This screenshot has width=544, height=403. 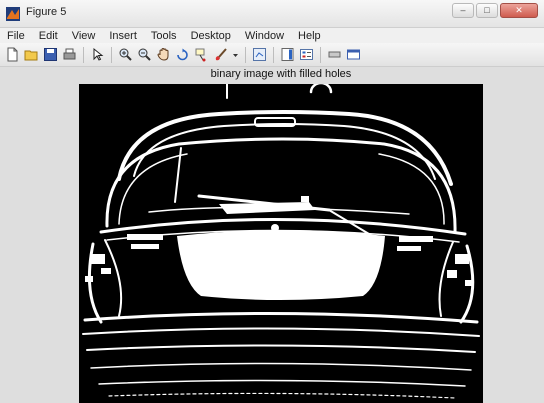 I want to click on menu-window: Window, so click(x=264, y=36).